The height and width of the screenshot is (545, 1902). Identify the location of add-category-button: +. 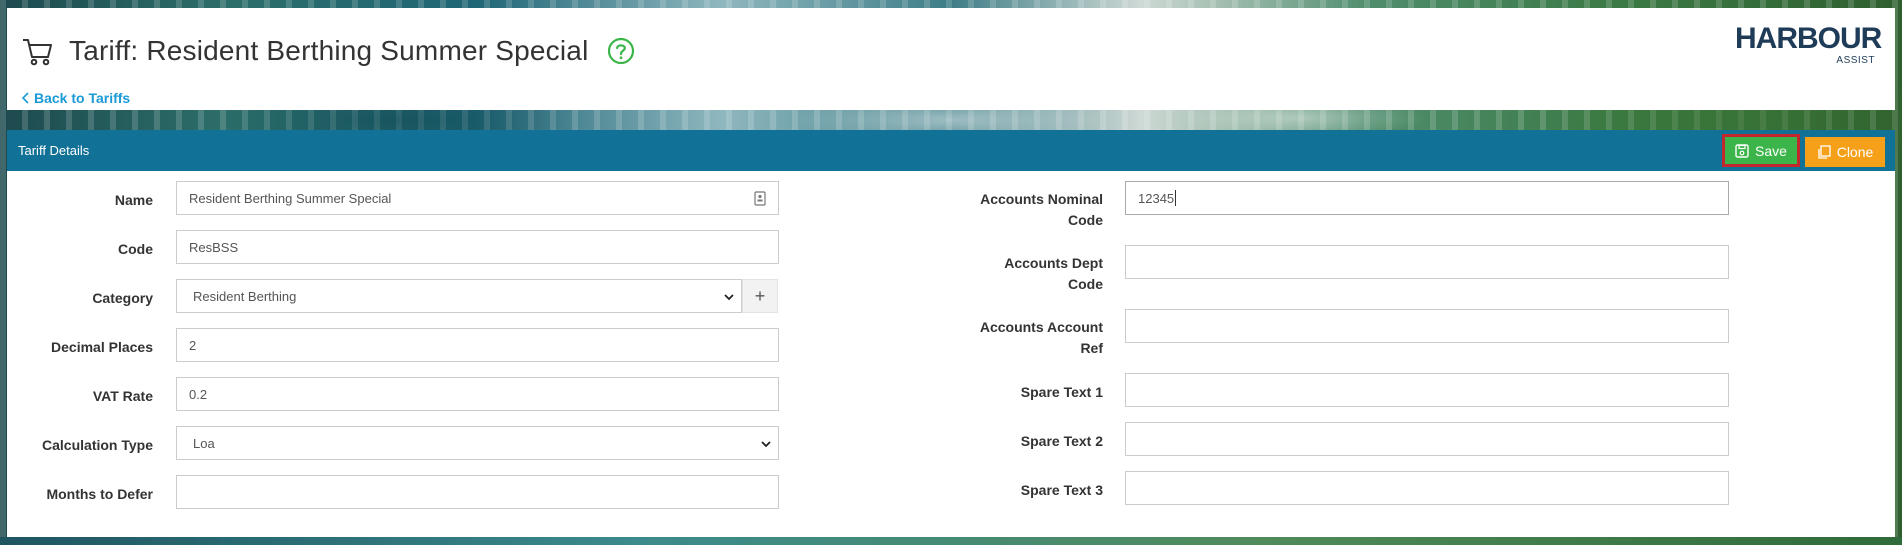
(760, 296).